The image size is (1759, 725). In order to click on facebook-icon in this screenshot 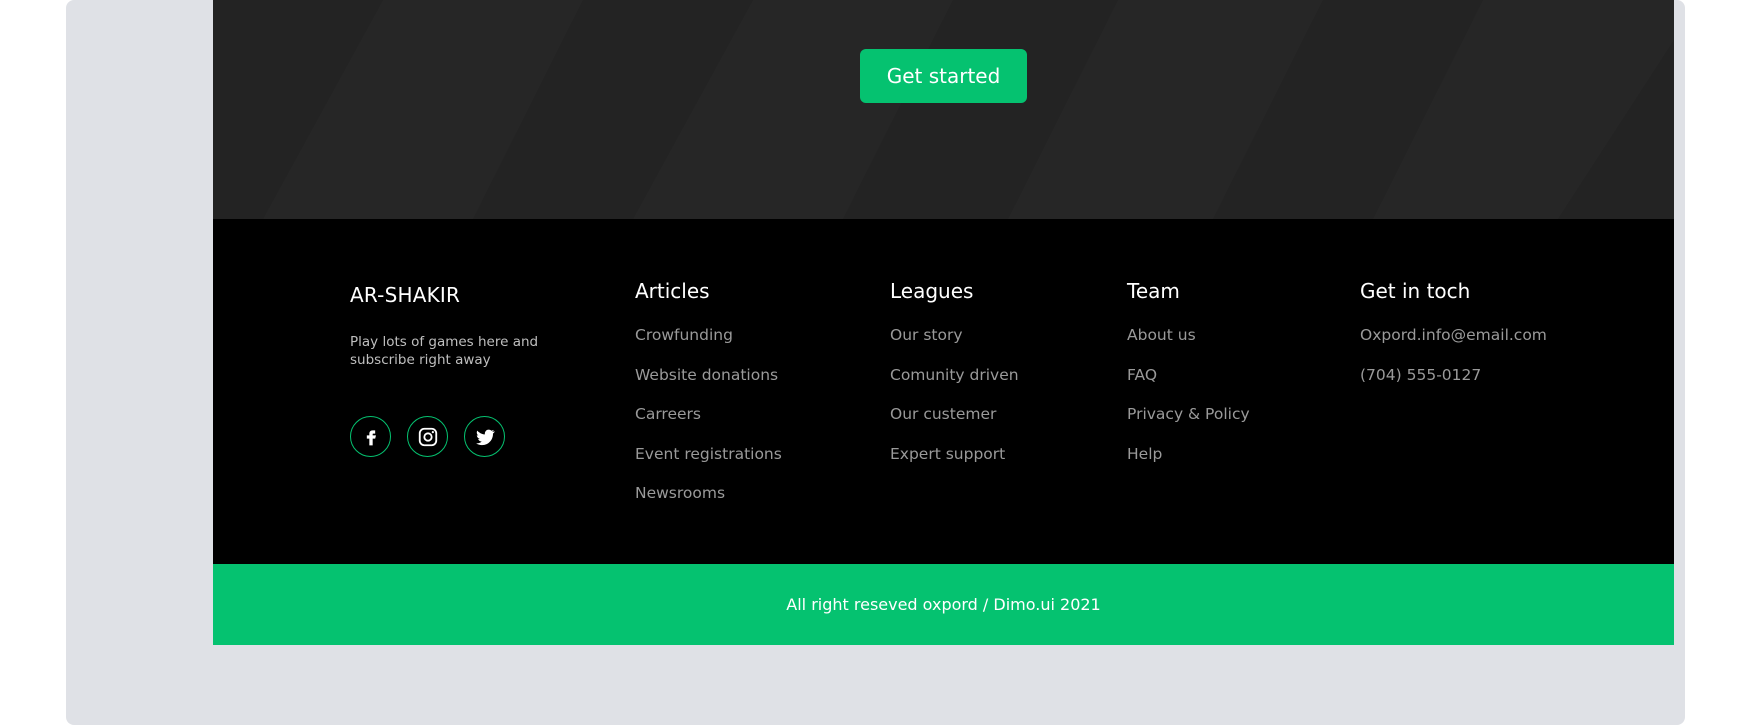, I will do `click(371, 437)`.